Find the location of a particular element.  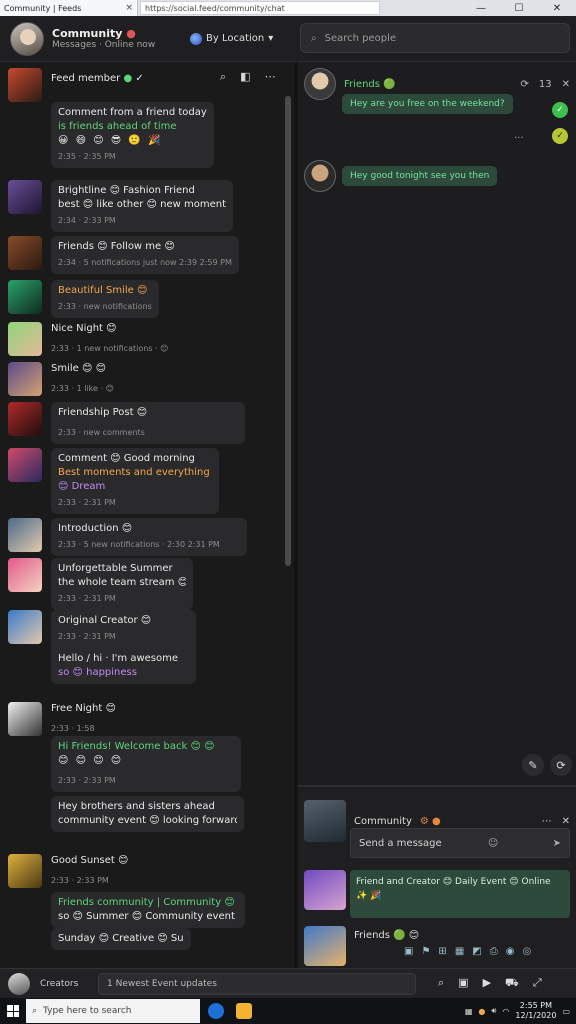

action-center-icon: ▭ is located at coordinates (566, 1011).